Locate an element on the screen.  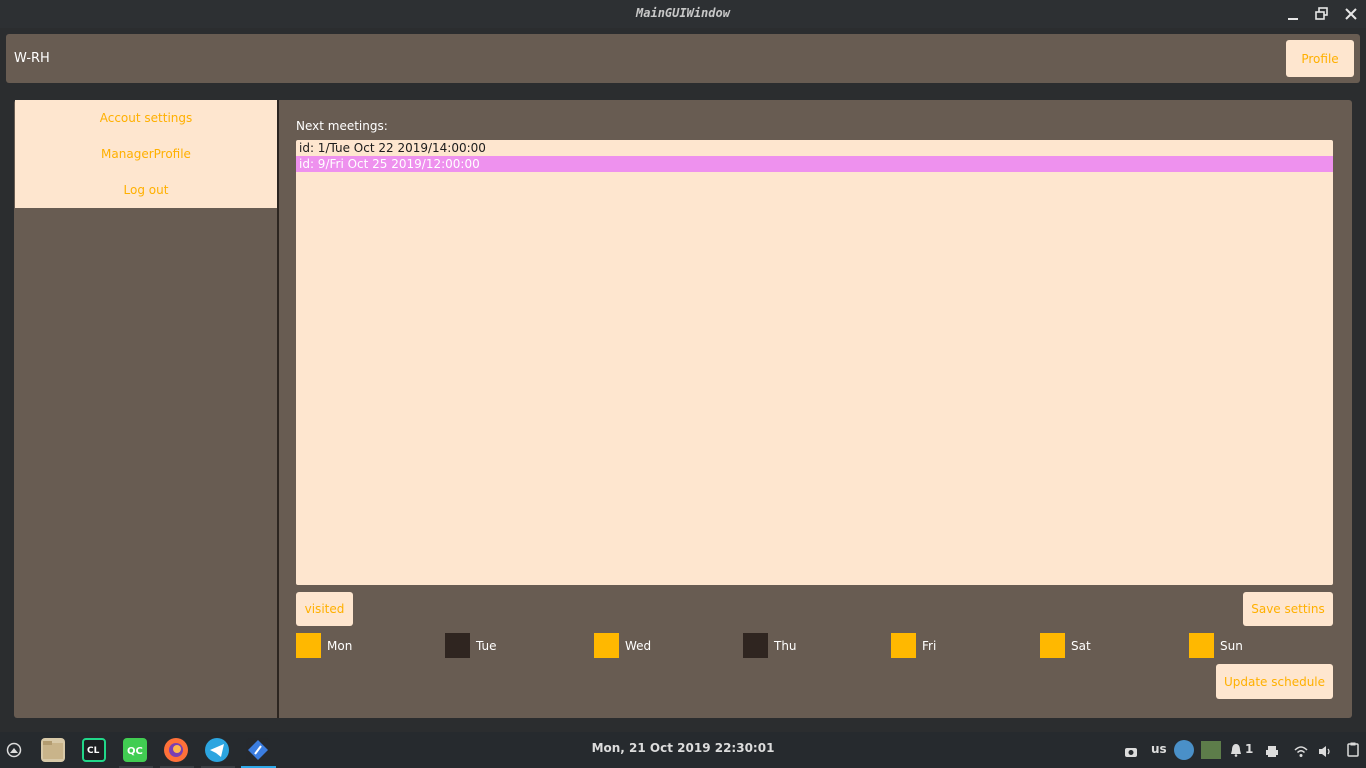
day-checkbox-sat: Sat is located at coordinates (1065, 645).